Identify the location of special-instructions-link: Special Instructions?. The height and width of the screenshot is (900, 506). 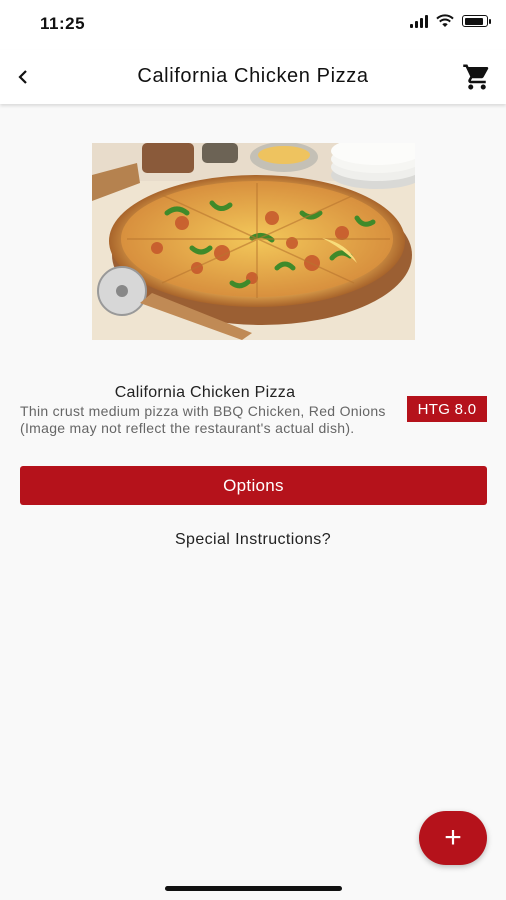
(253, 540).